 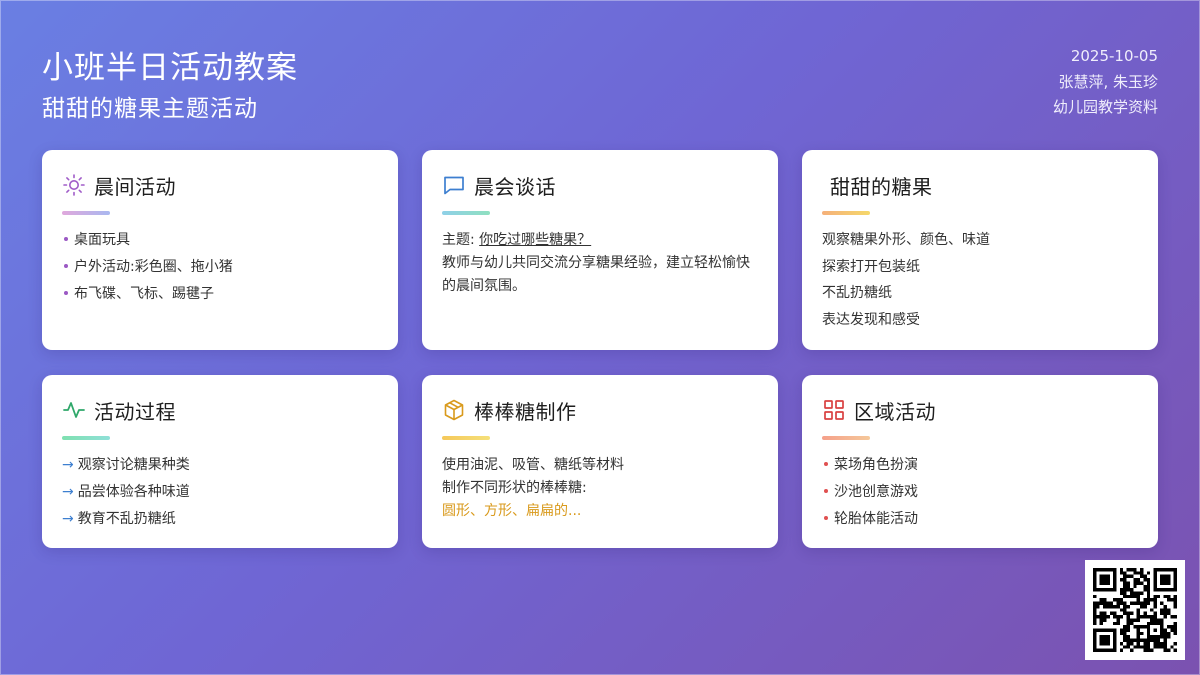 What do you see at coordinates (871, 319) in the screenshot?
I see `list-item: 表达发现和感受` at bounding box center [871, 319].